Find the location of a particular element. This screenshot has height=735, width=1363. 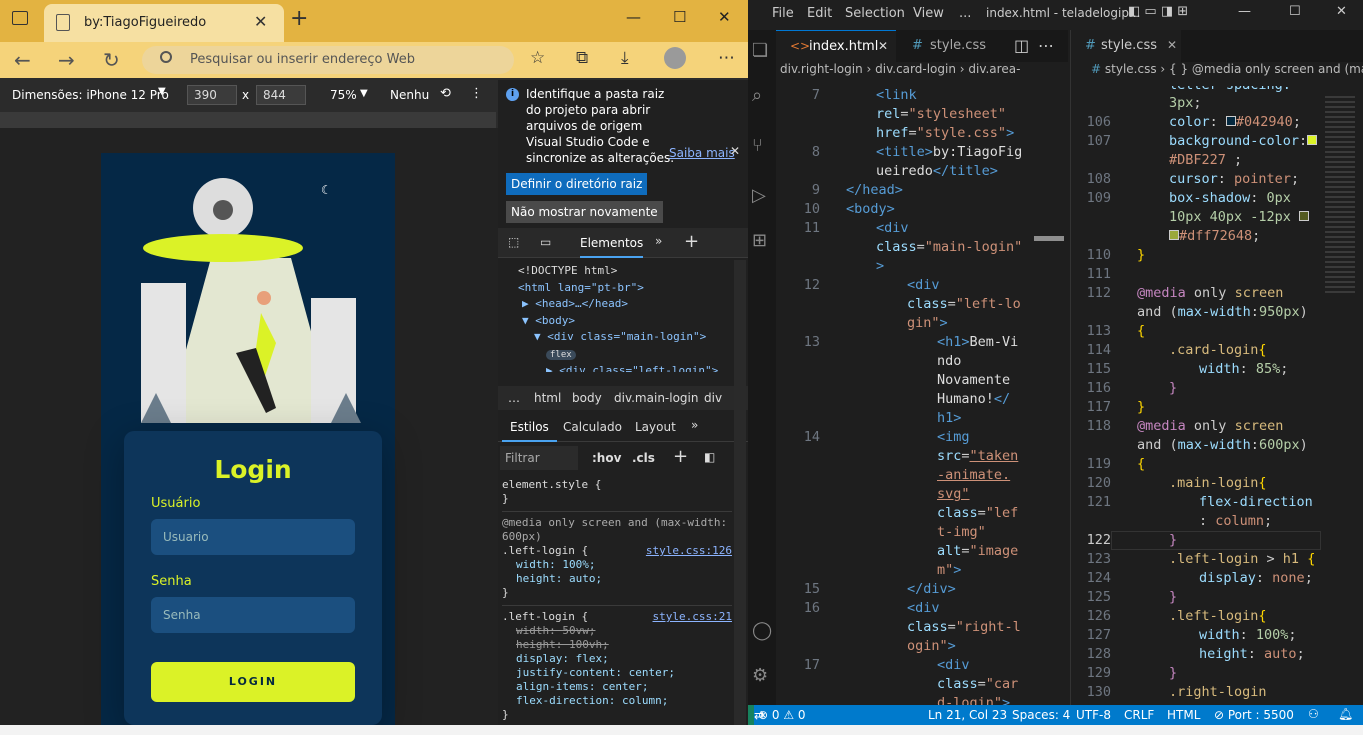

device-icon: ▭ is located at coordinates (545, 242).